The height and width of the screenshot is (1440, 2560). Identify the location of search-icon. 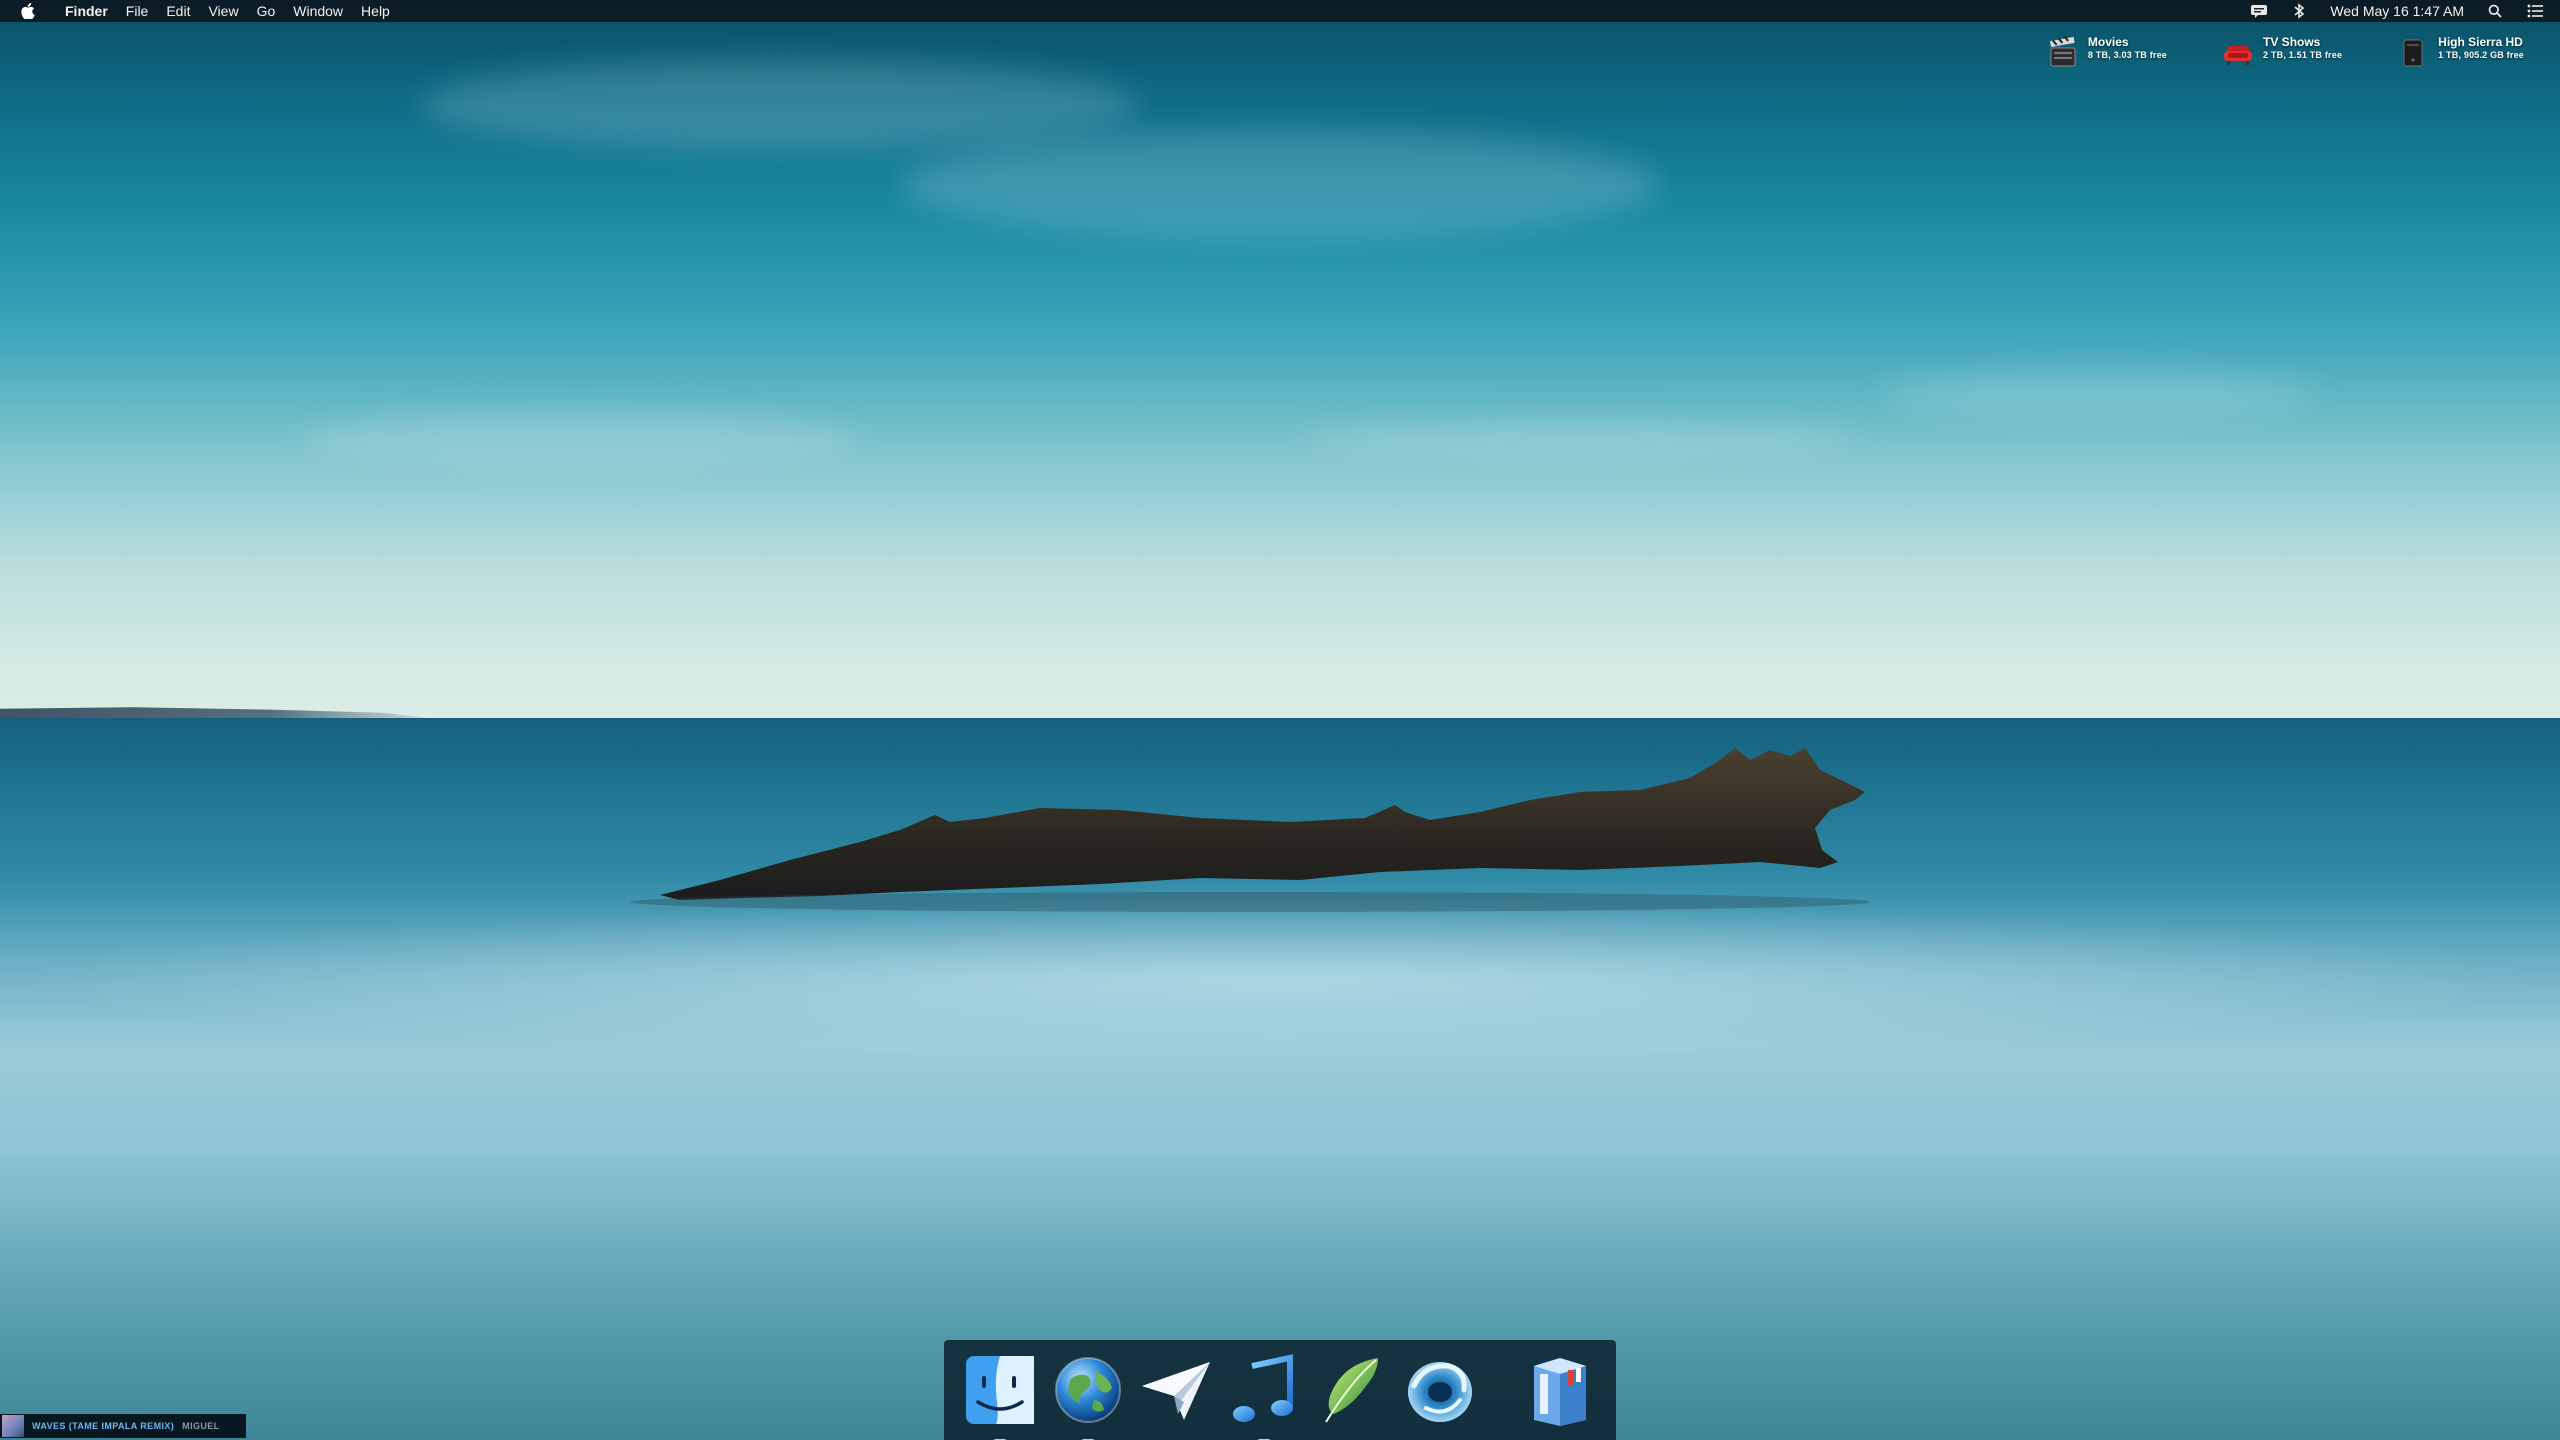
(2495, 11).